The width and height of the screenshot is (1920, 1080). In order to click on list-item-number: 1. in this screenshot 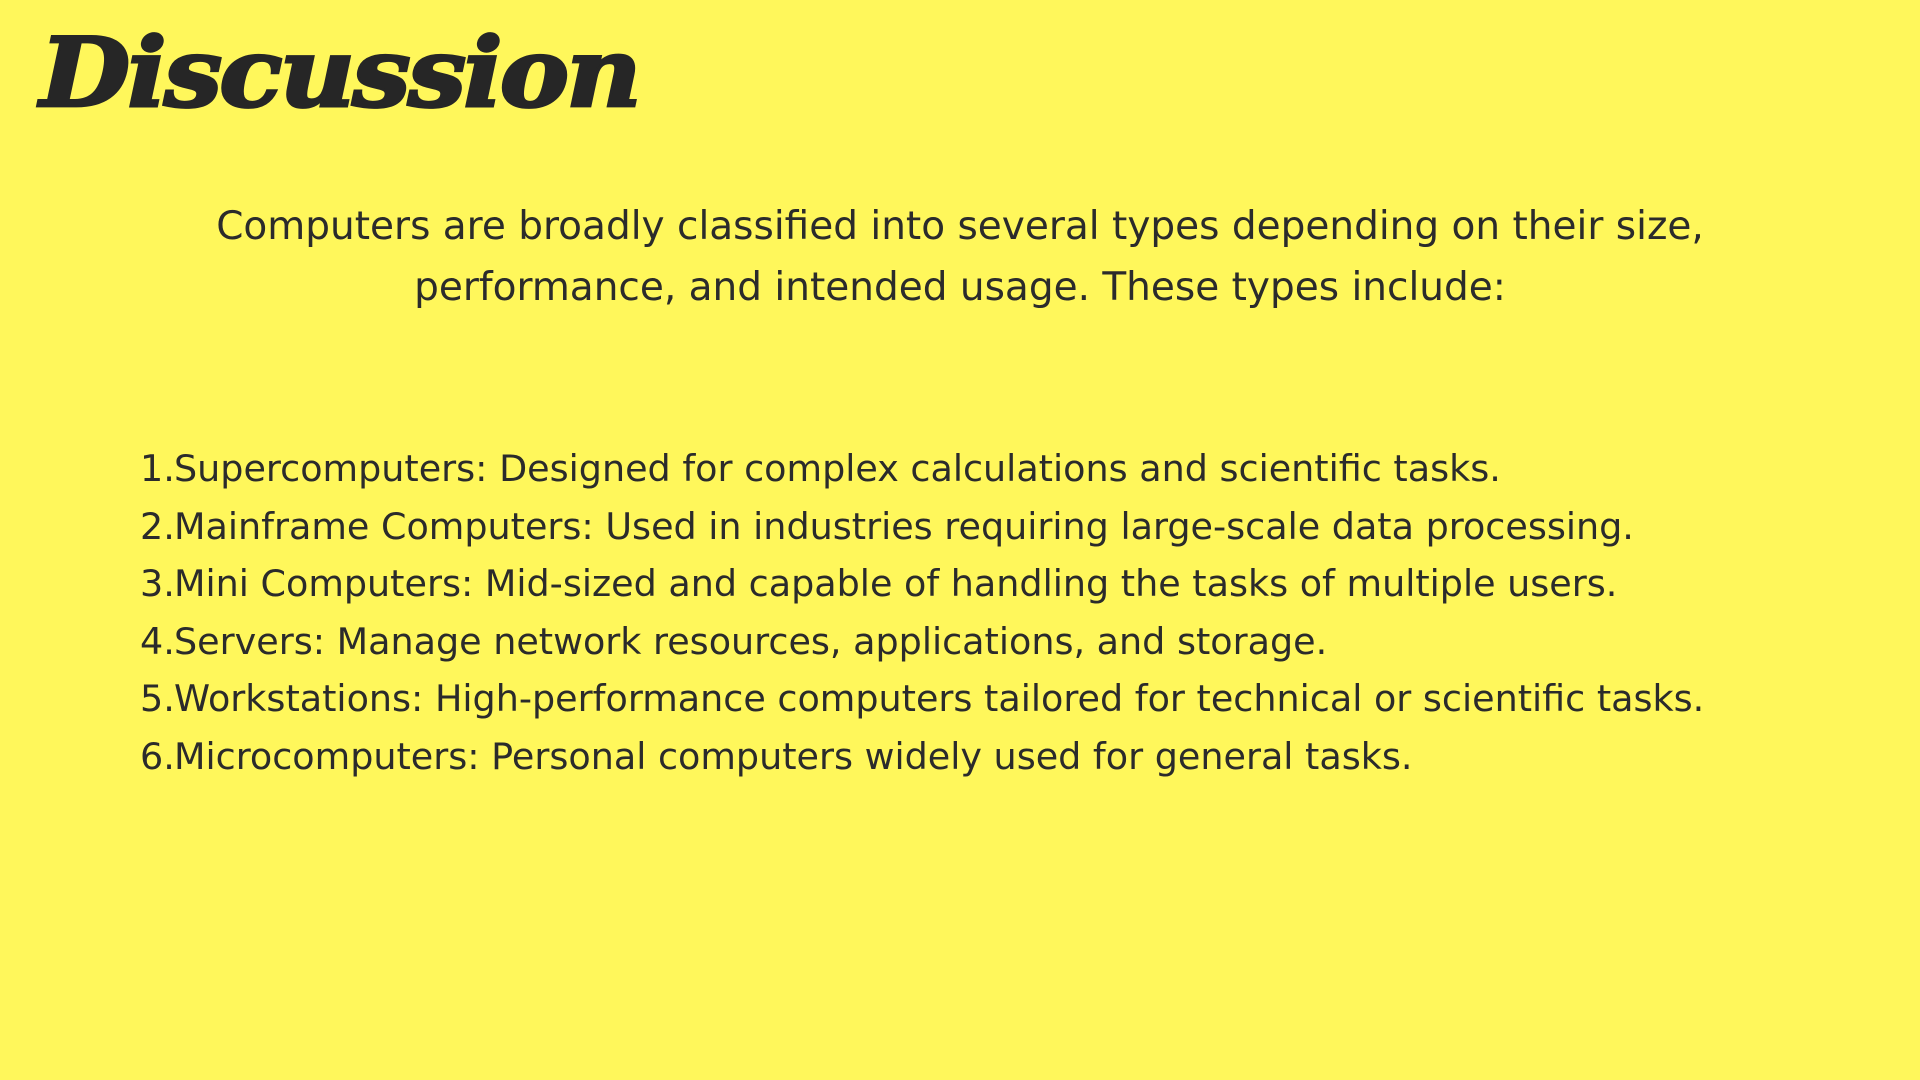, I will do `click(157, 468)`.